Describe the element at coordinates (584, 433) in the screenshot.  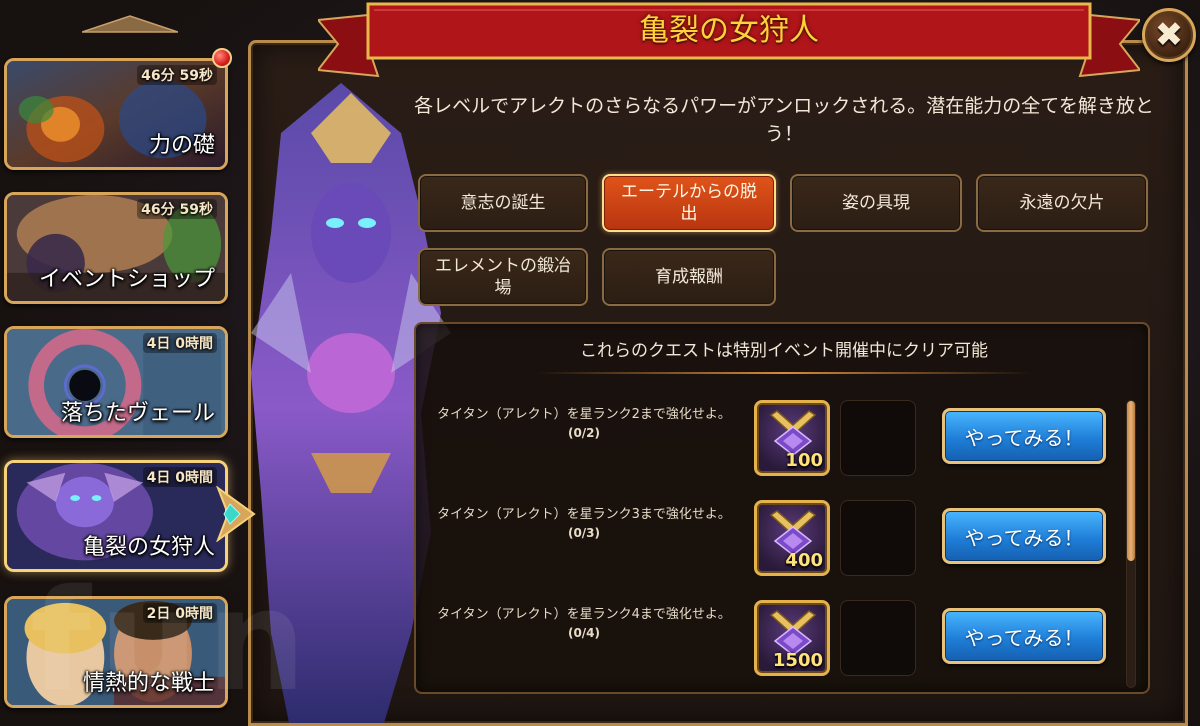
I see `quest-progress: (0/2)` at that location.